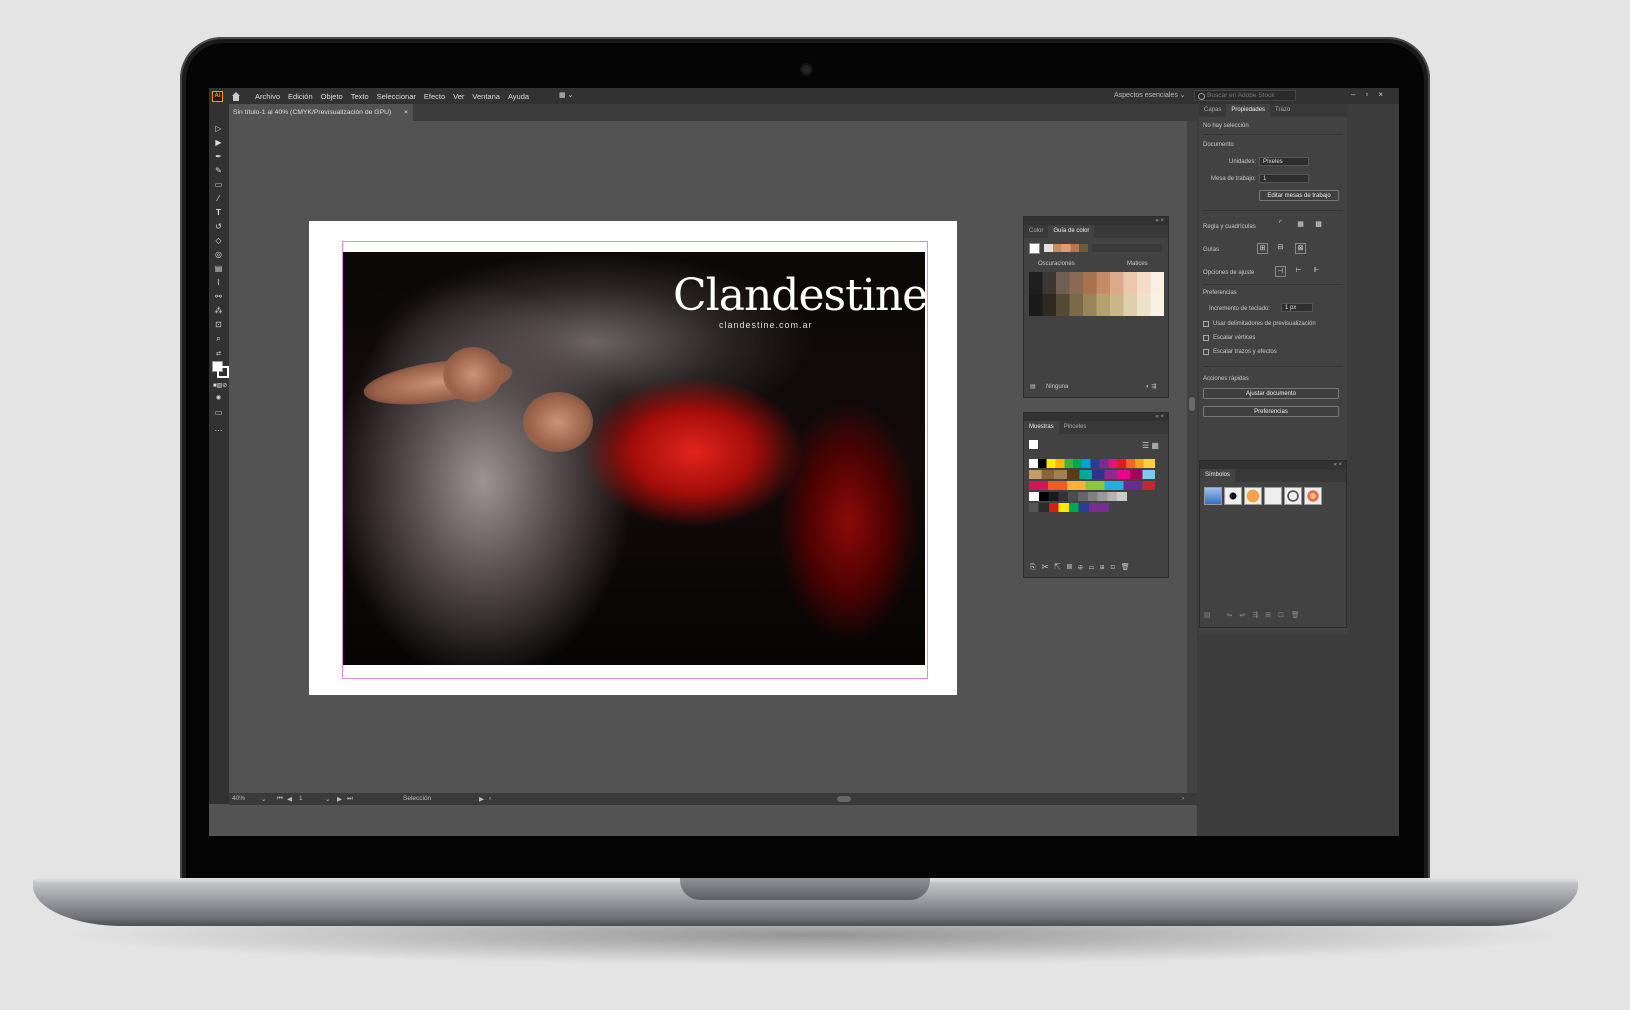 The width and height of the screenshot is (1630, 1010). I want to click on keyboard-increment-input: 1 px, so click(1297, 307).